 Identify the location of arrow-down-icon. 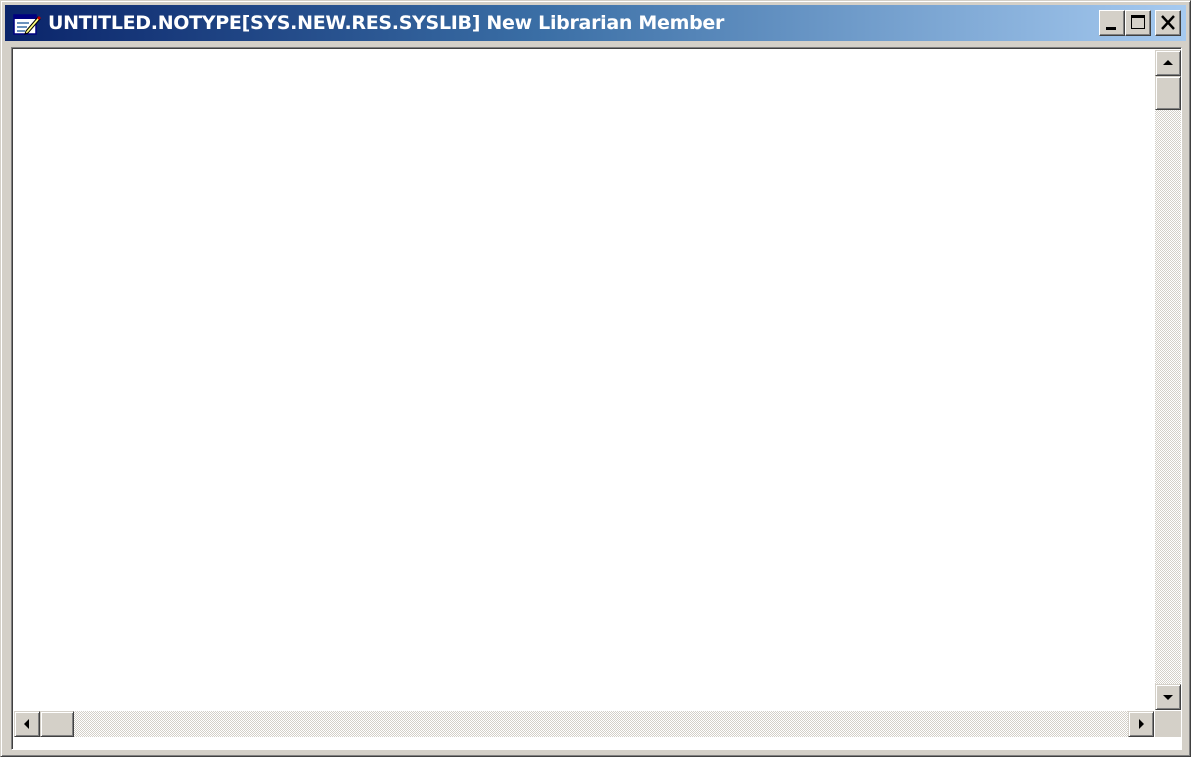
(1168, 697).